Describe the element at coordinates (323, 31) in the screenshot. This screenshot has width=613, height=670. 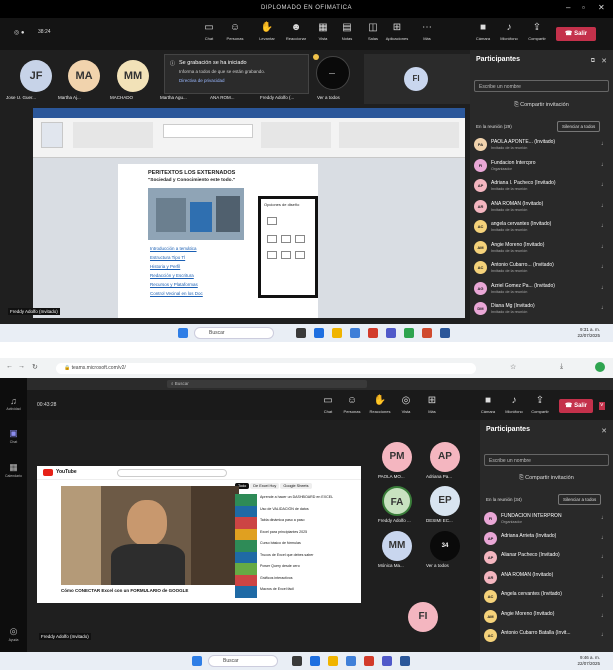
I see `view-button: ▦ Vista` at that location.